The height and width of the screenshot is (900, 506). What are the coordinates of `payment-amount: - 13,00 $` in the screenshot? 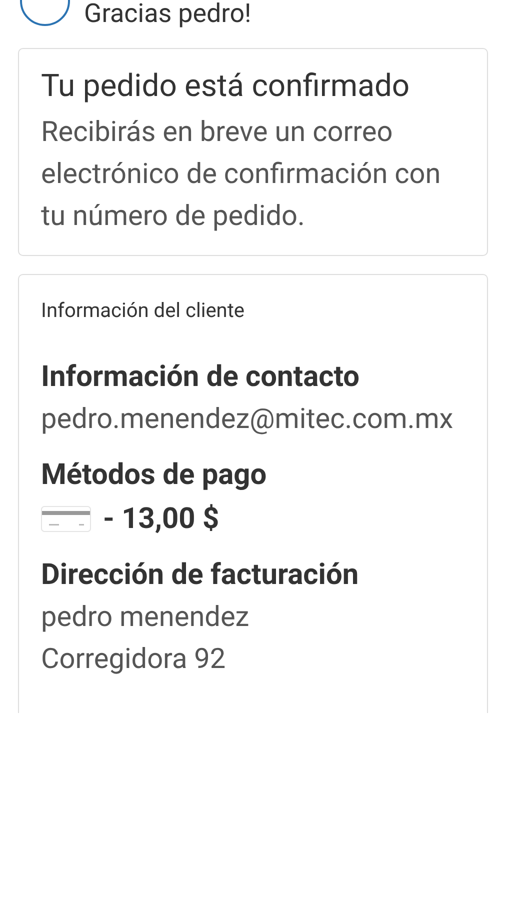 It's located at (161, 519).